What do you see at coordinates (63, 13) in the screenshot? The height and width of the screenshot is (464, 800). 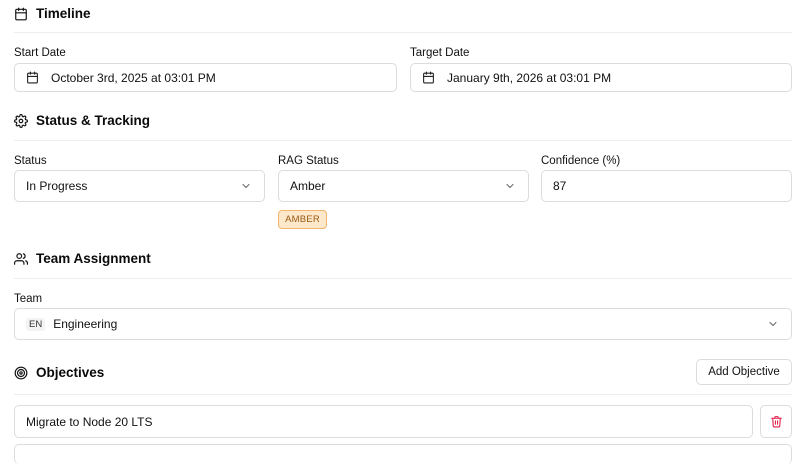 I see `timeline-title: Timeline` at bounding box center [63, 13].